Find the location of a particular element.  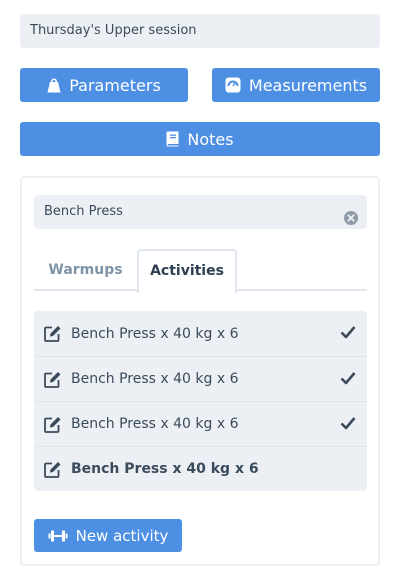

parameters-label: Parameters is located at coordinates (115, 85).